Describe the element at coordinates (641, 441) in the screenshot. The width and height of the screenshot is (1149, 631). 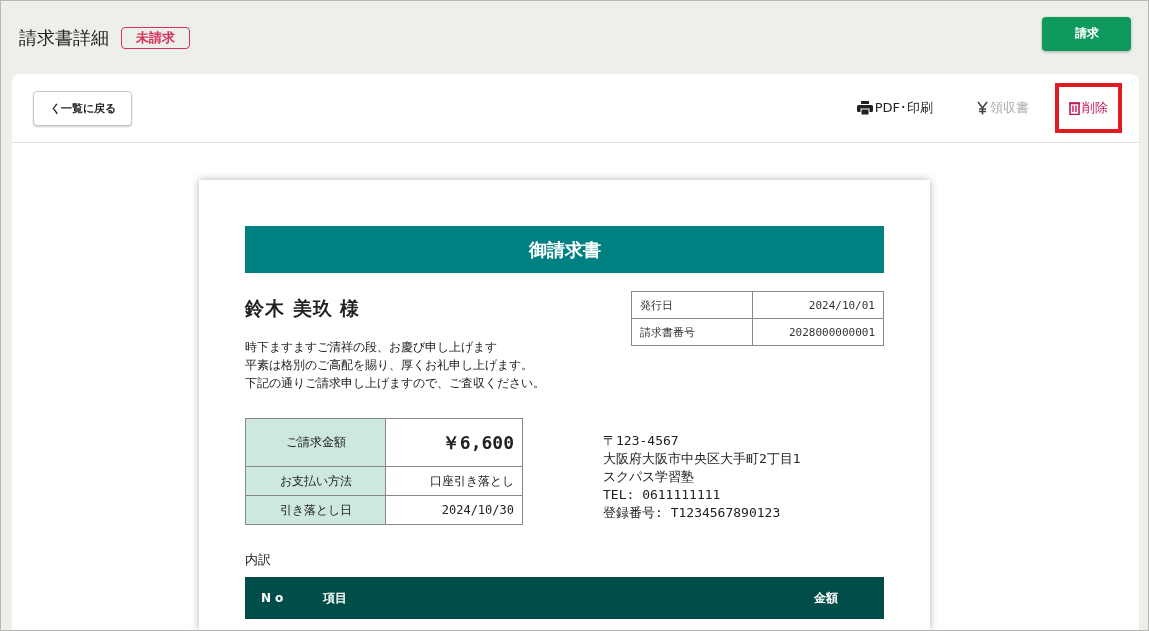
I see `issuer-line: 〒123-4567` at that location.